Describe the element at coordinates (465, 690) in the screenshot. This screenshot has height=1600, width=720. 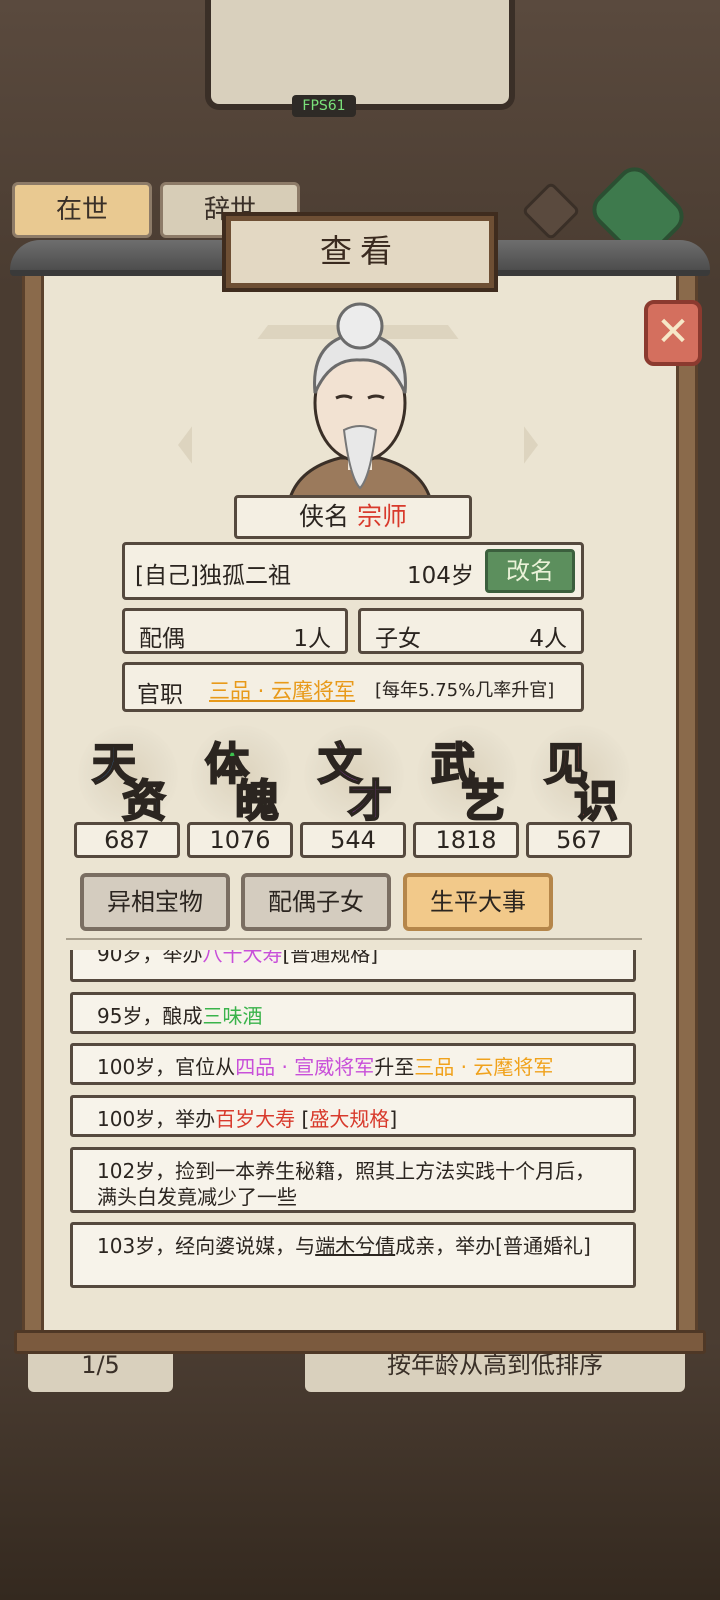
I see `promotion-rate: [每年5.75%几率升官]` at that location.